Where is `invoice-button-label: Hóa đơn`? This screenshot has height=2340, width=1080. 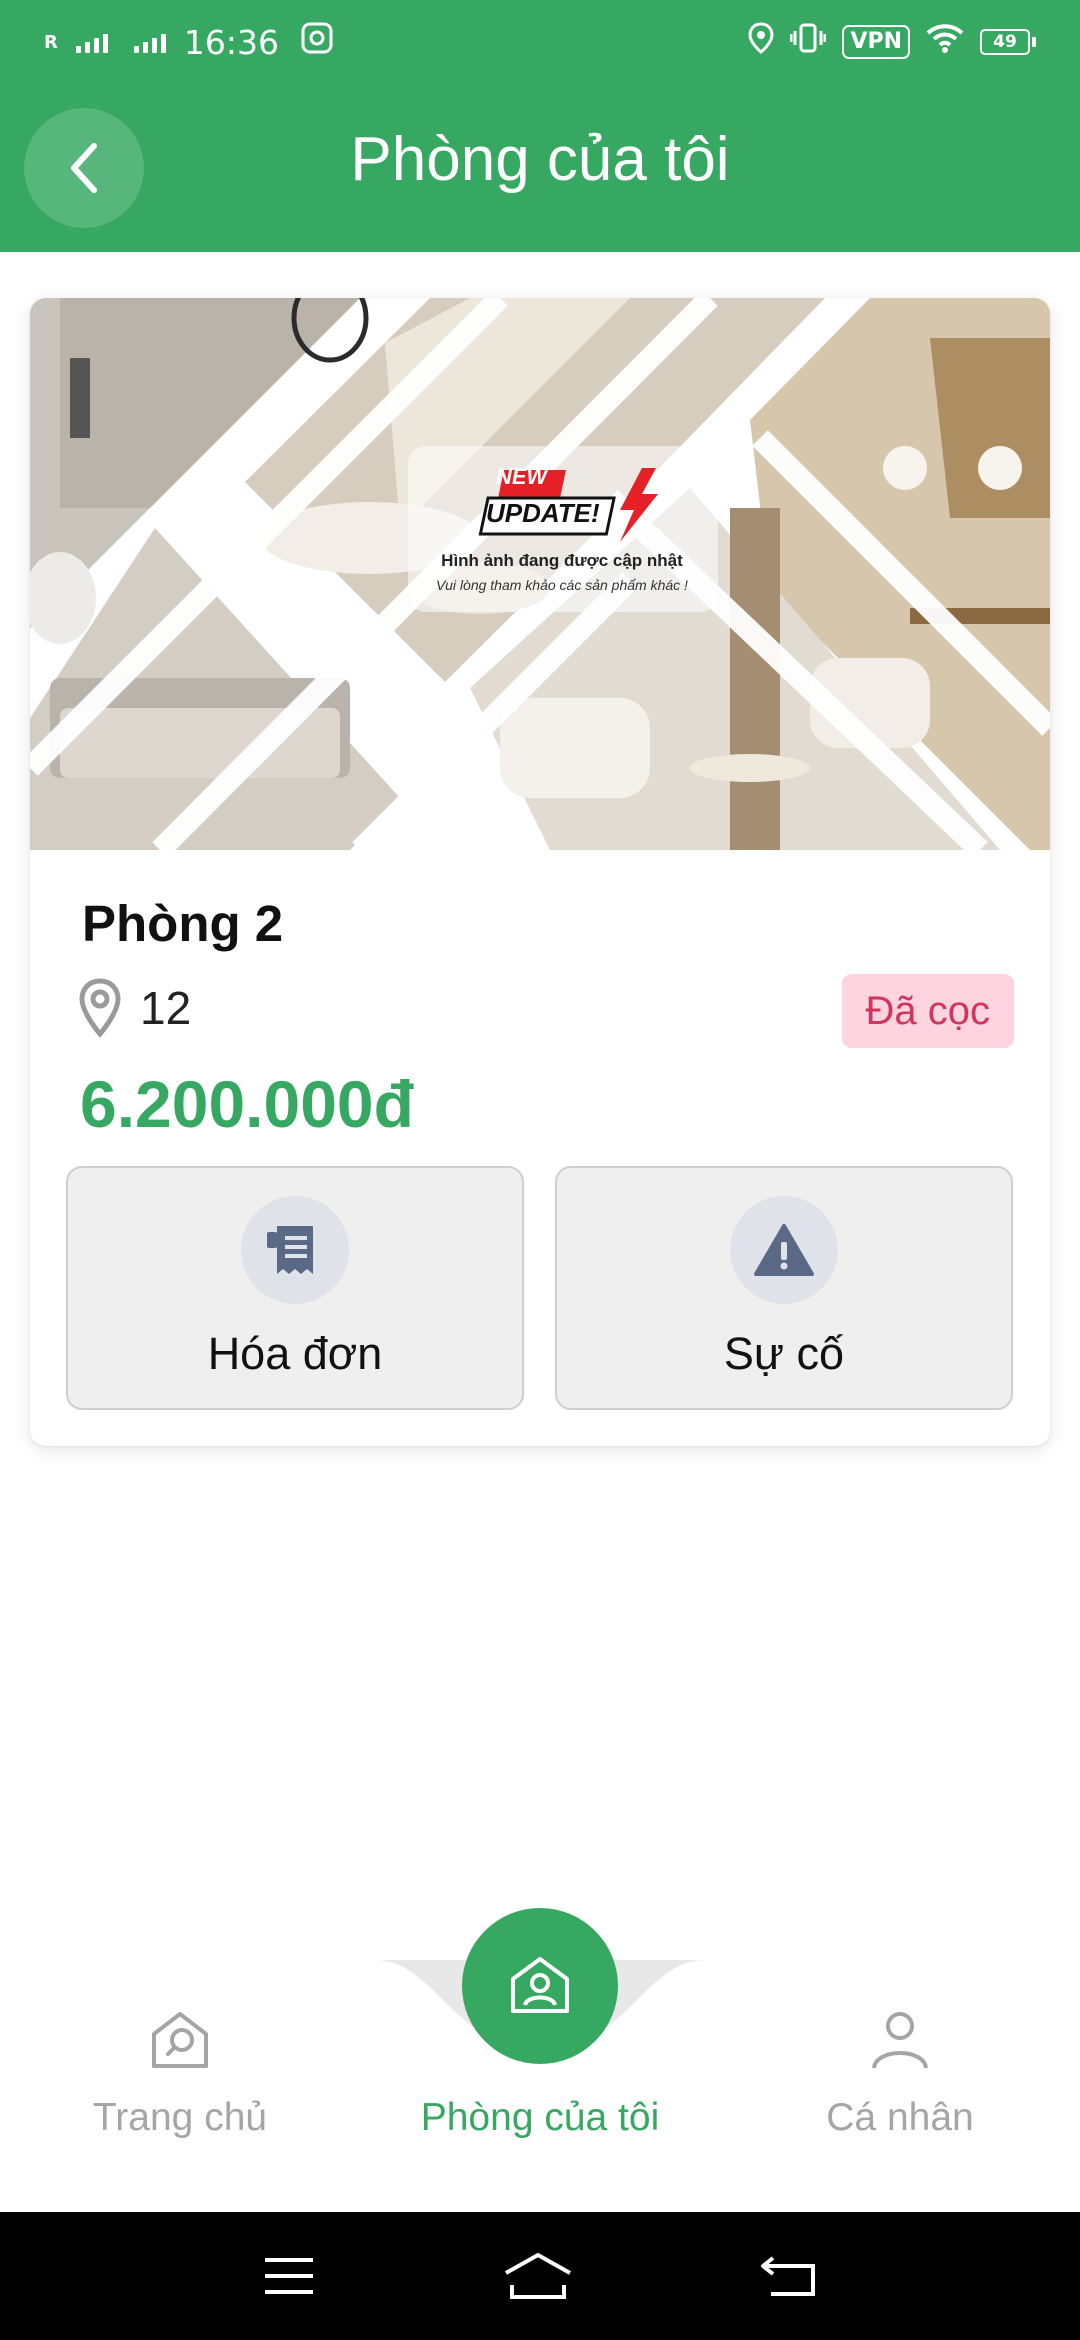 invoice-button-label: Hóa đơn is located at coordinates (295, 1353).